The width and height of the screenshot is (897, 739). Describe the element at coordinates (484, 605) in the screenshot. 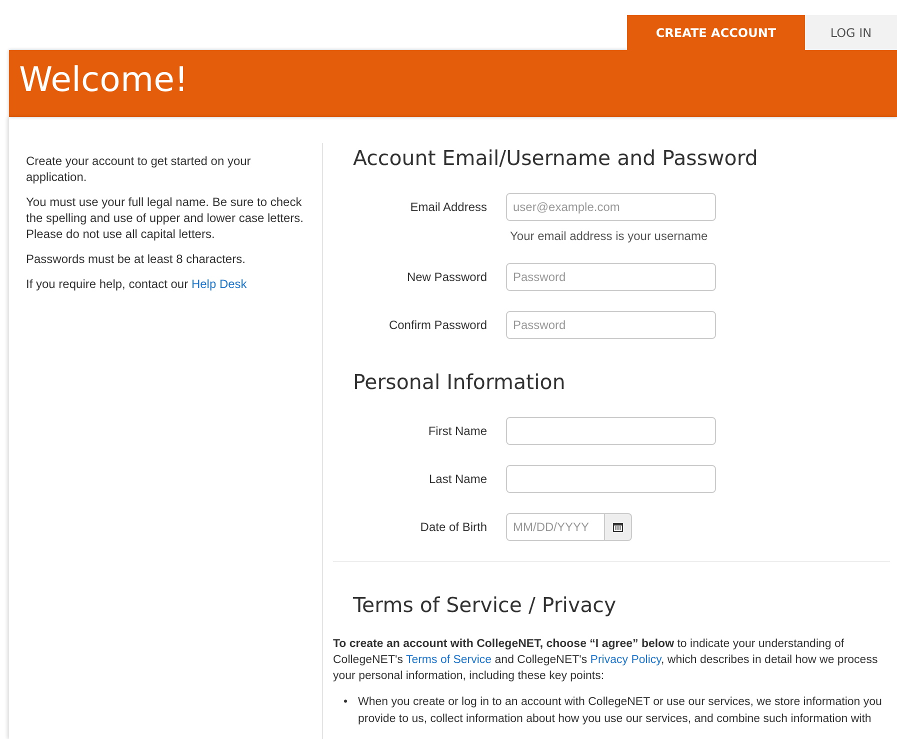

I see `section-heading: Terms of Service / Privacy` at that location.